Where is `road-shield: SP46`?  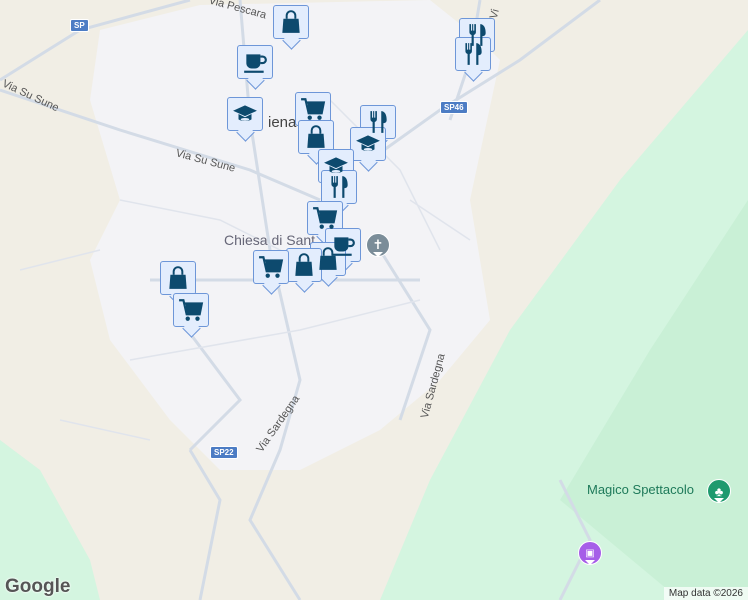
road-shield: SP46 is located at coordinates (454, 107).